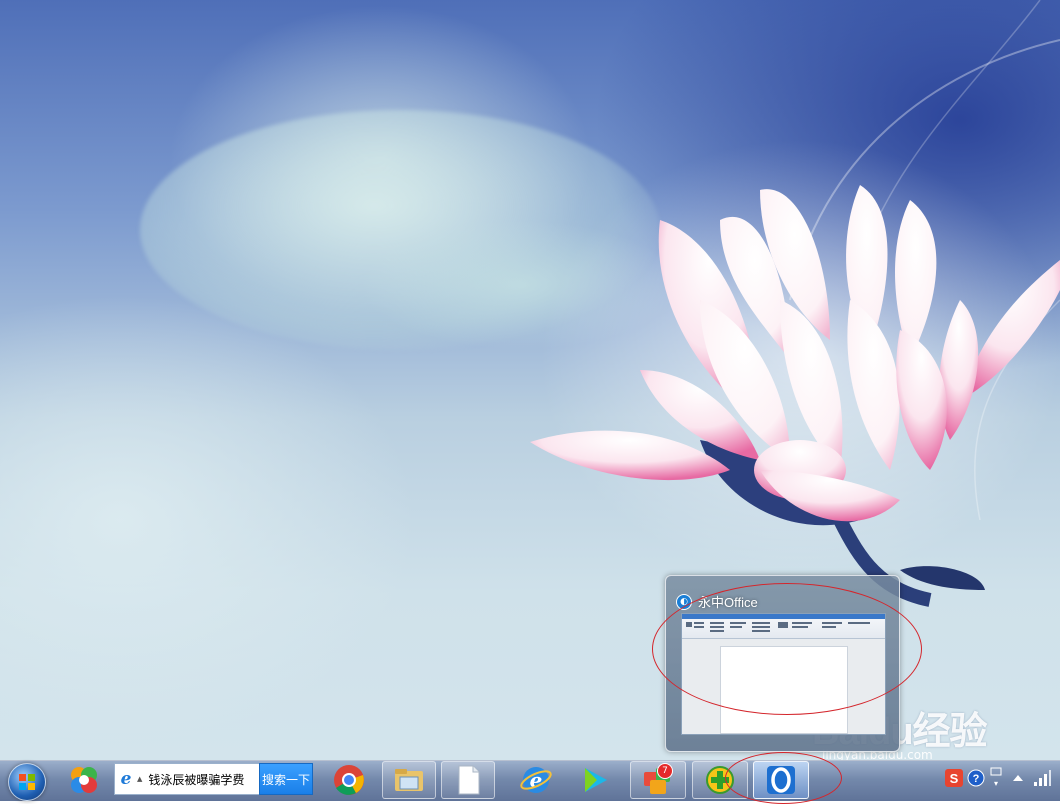 The image size is (1060, 804). I want to click on folder-icon, so click(409, 780).